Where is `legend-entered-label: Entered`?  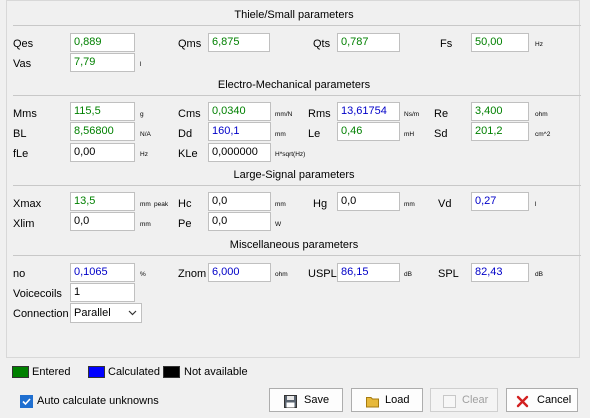 legend-entered-label: Entered is located at coordinates (51, 372).